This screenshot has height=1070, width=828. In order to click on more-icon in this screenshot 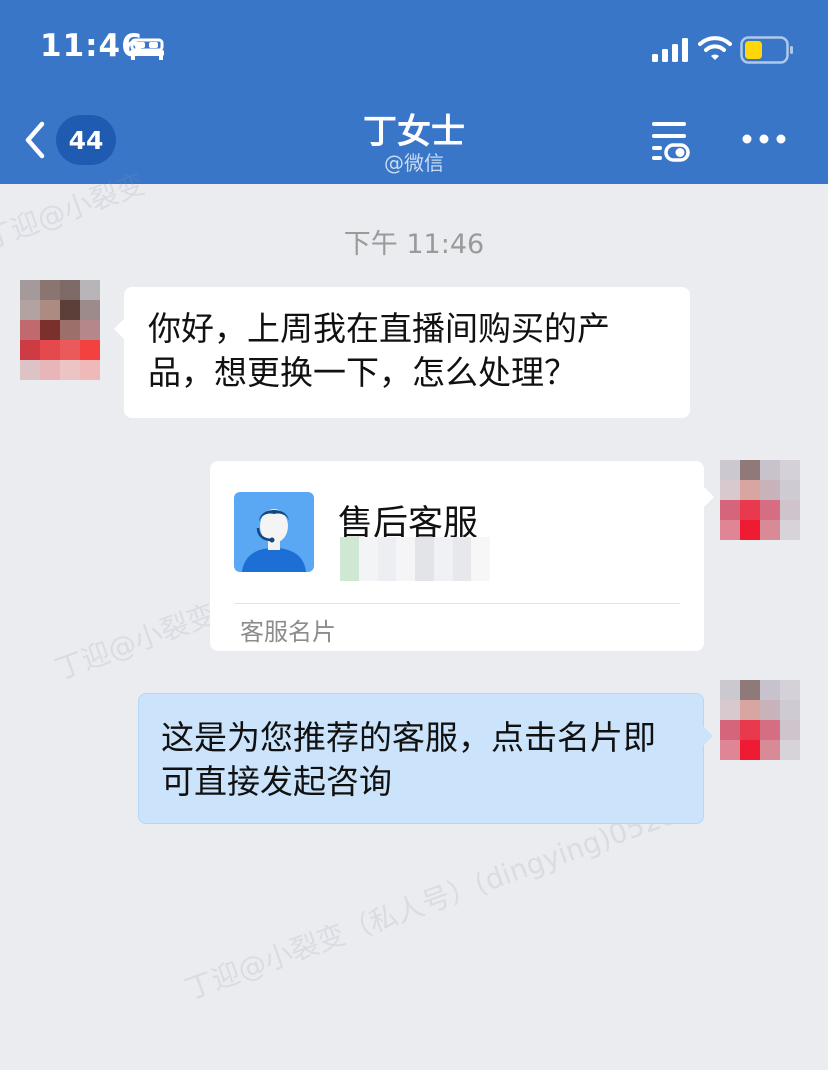, I will do `click(764, 139)`.